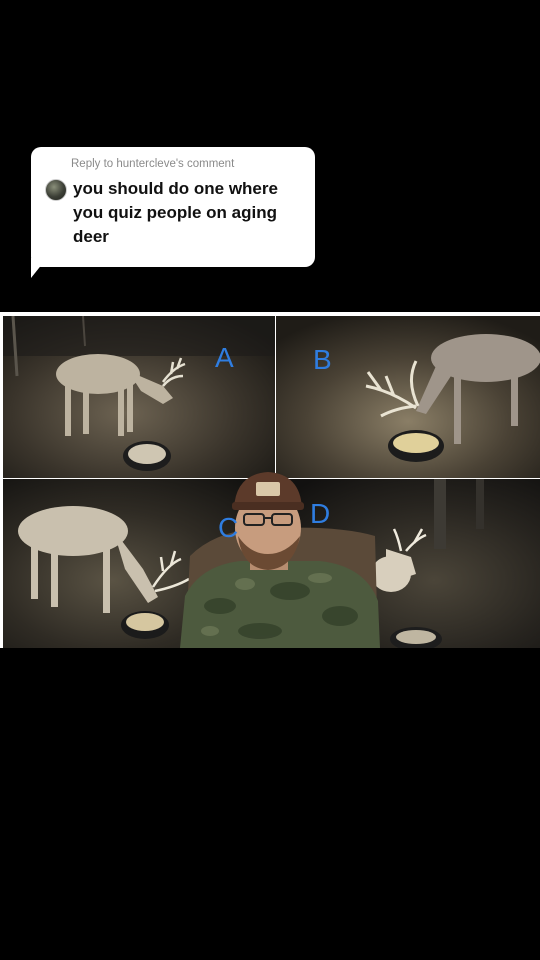 This screenshot has width=540, height=960. Describe the element at coordinates (320, 513) in the screenshot. I see `label-d: D` at that location.